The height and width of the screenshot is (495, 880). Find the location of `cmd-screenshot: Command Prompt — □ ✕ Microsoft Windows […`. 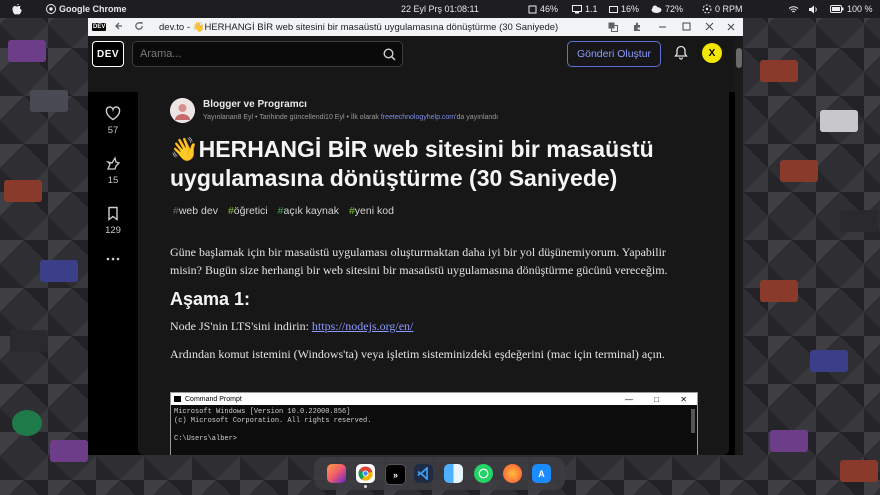

cmd-screenshot: Command Prompt — □ ✕ Microsoft Windows [… is located at coordinates (434, 423).